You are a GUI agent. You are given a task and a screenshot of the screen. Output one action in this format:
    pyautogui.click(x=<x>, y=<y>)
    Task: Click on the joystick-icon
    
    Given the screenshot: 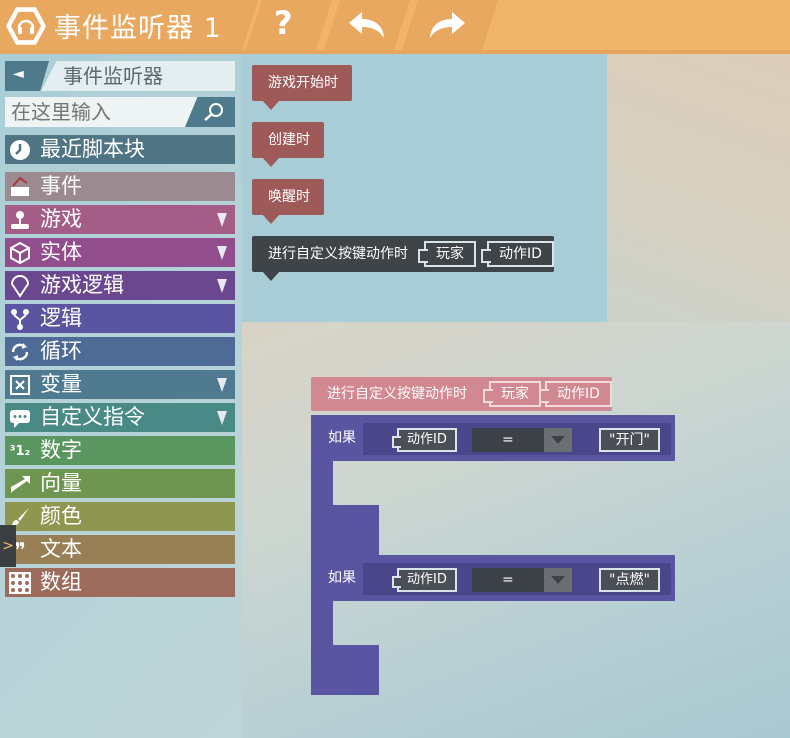 What is the action you would take?
    pyautogui.click(x=20, y=220)
    